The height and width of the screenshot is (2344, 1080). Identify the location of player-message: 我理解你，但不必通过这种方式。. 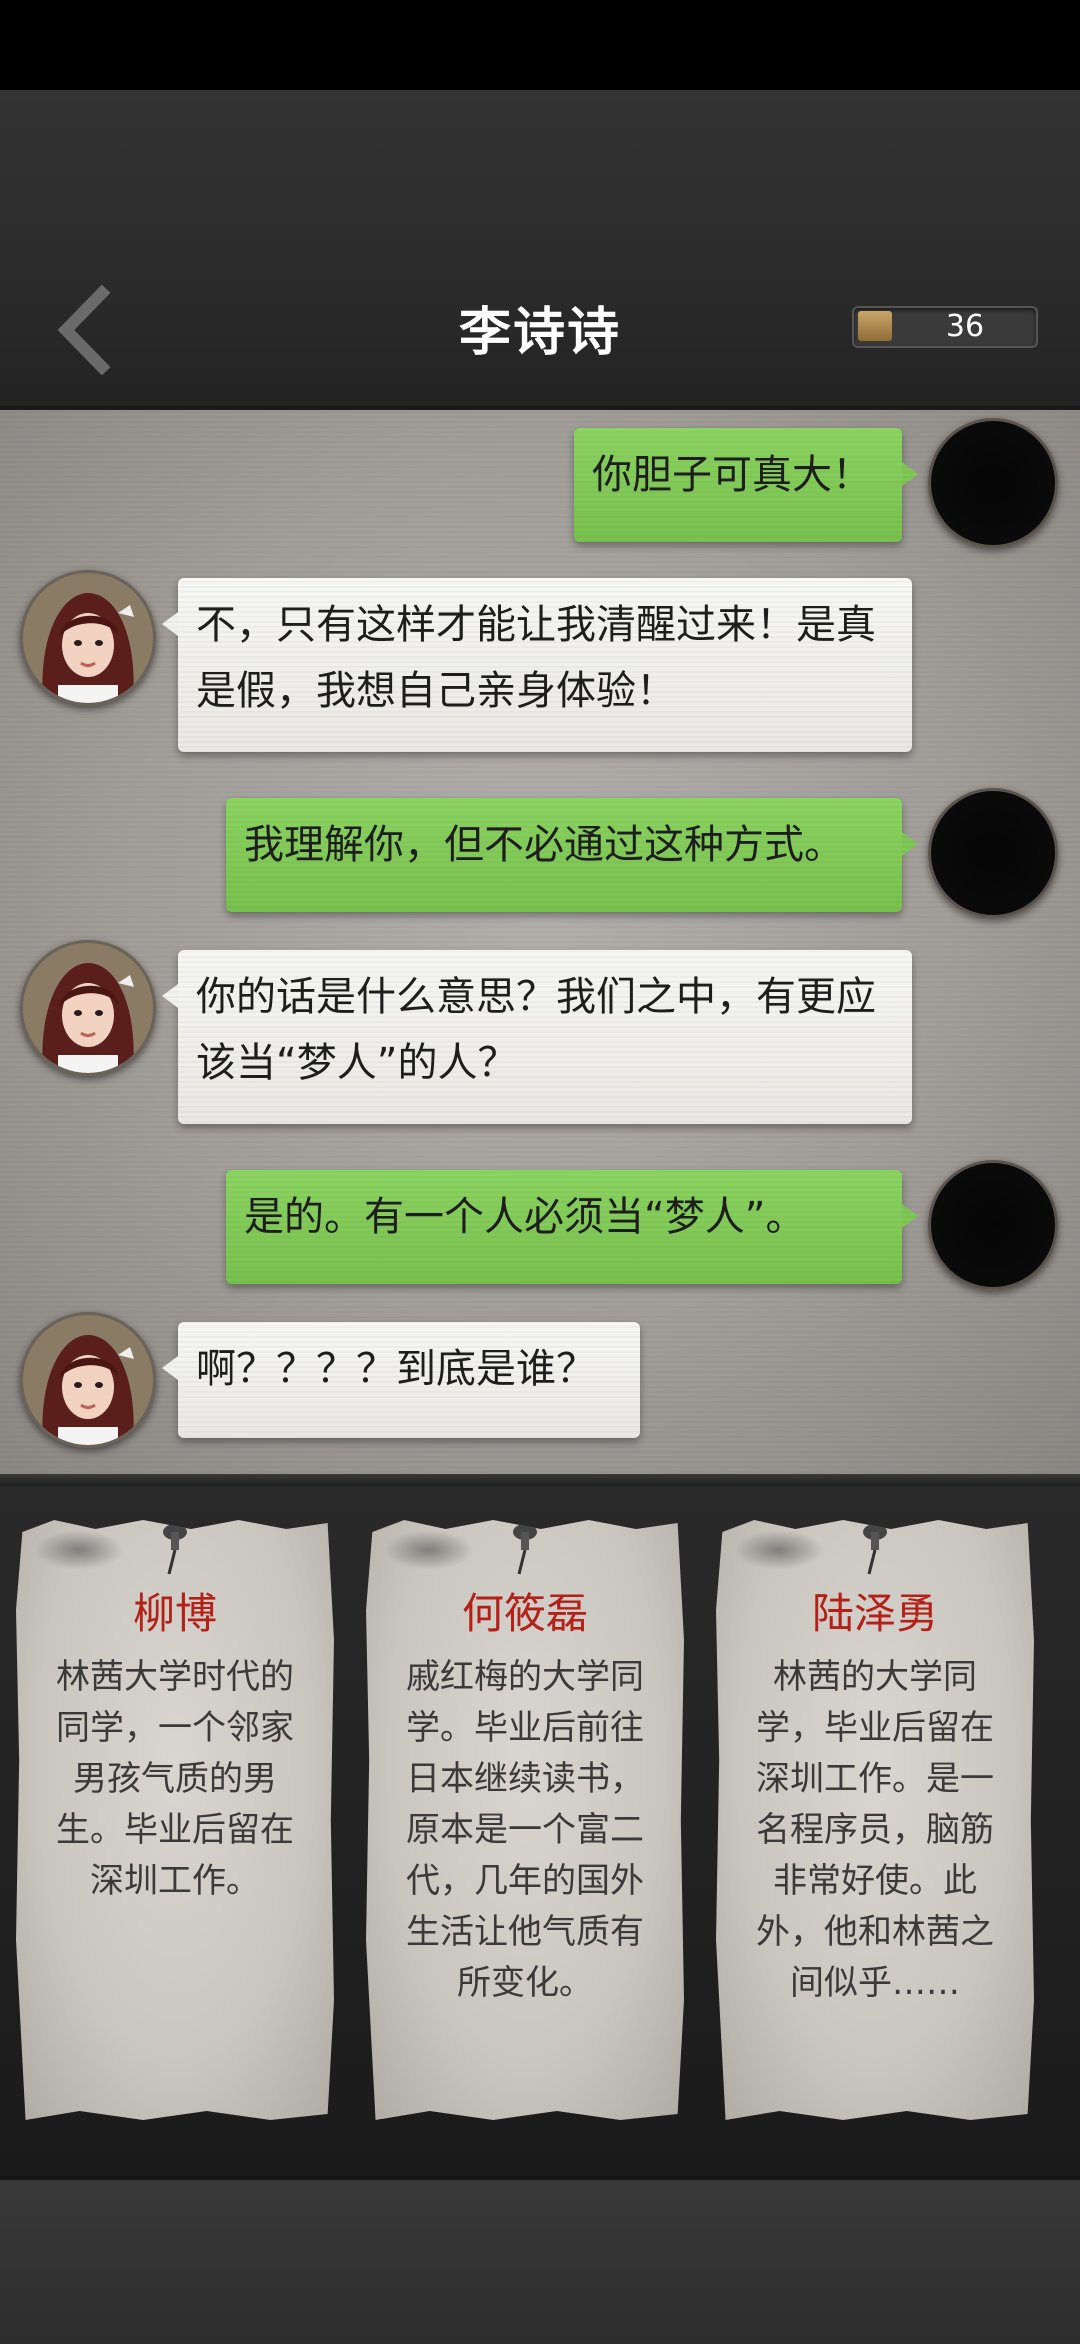
(572, 855).